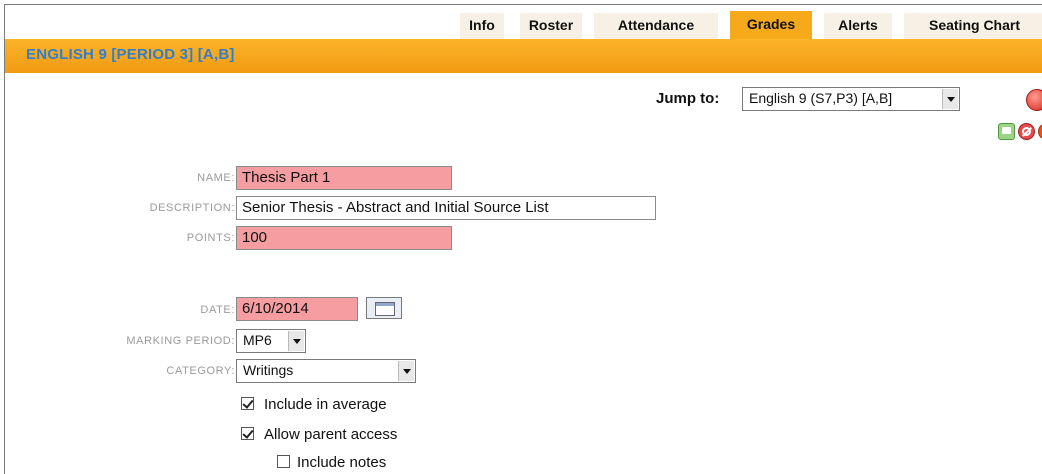  Describe the element at coordinates (326, 371) in the screenshot. I see `category-select: Writings` at that location.